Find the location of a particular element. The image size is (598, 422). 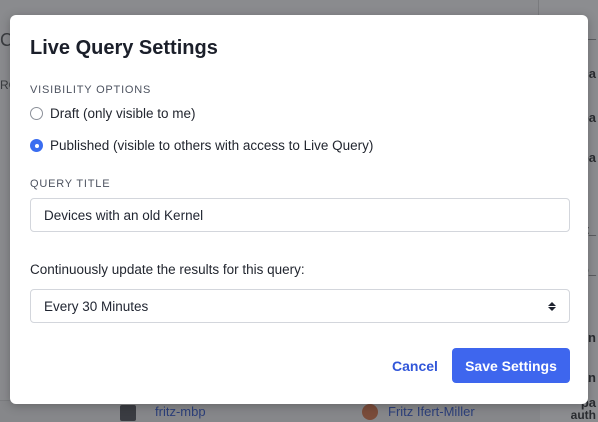

radio-draft: Draft (only visible to me) is located at coordinates (113, 113).